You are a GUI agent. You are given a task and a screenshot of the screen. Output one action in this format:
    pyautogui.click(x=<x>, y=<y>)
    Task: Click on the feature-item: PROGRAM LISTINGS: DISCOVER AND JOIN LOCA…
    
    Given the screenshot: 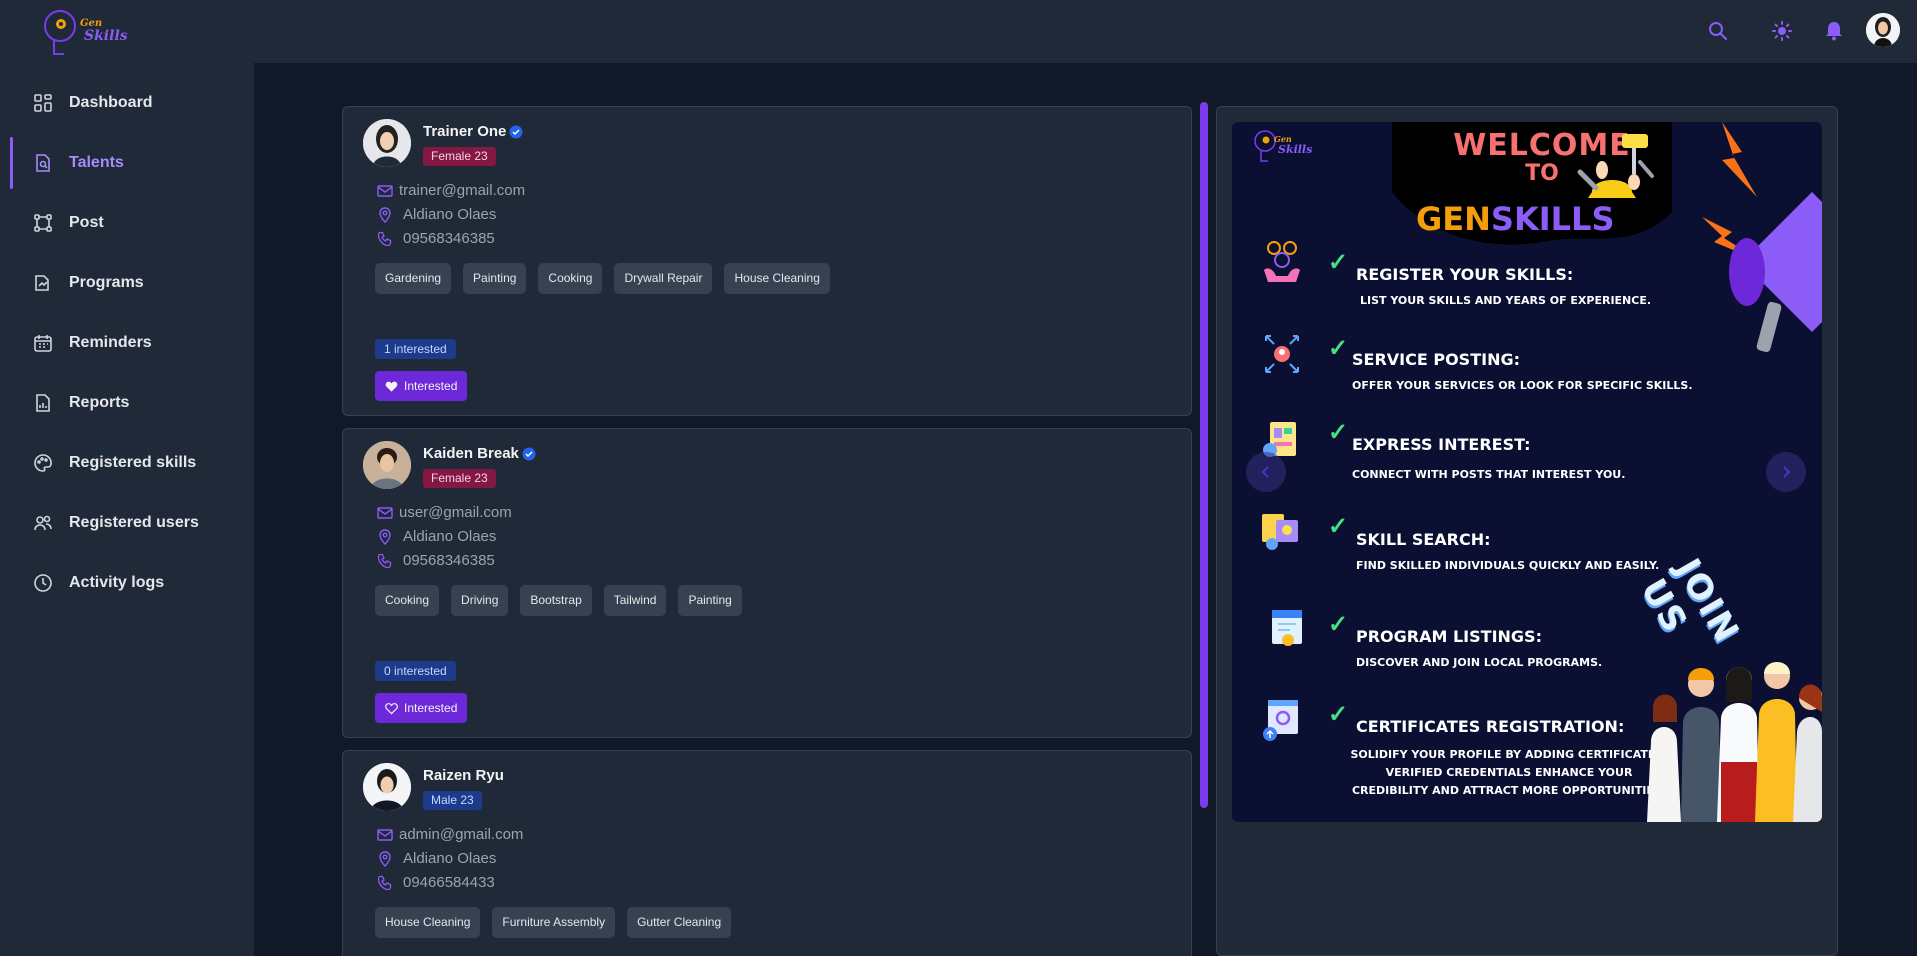 What is the action you would take?
    pyautogui.click(x=1479, y=649)
    